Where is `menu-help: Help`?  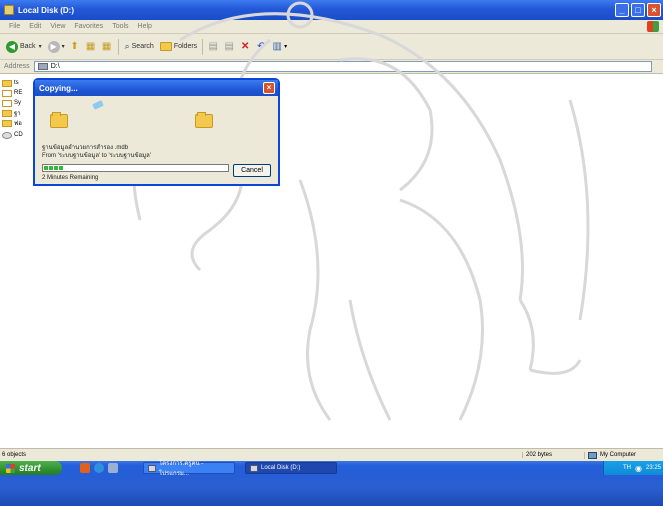
menu-help: Help is located at coordinates (145, 26).